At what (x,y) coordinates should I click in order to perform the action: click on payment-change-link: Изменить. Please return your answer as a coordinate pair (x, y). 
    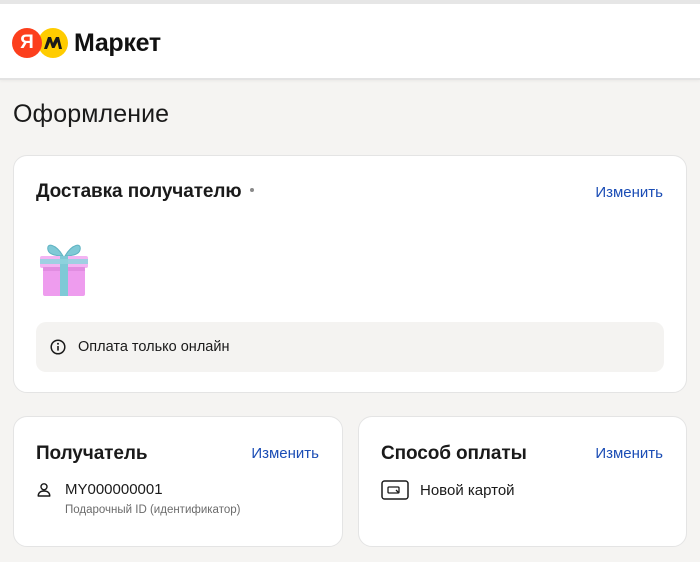
    Looking at the image, I should click on (629, 453).